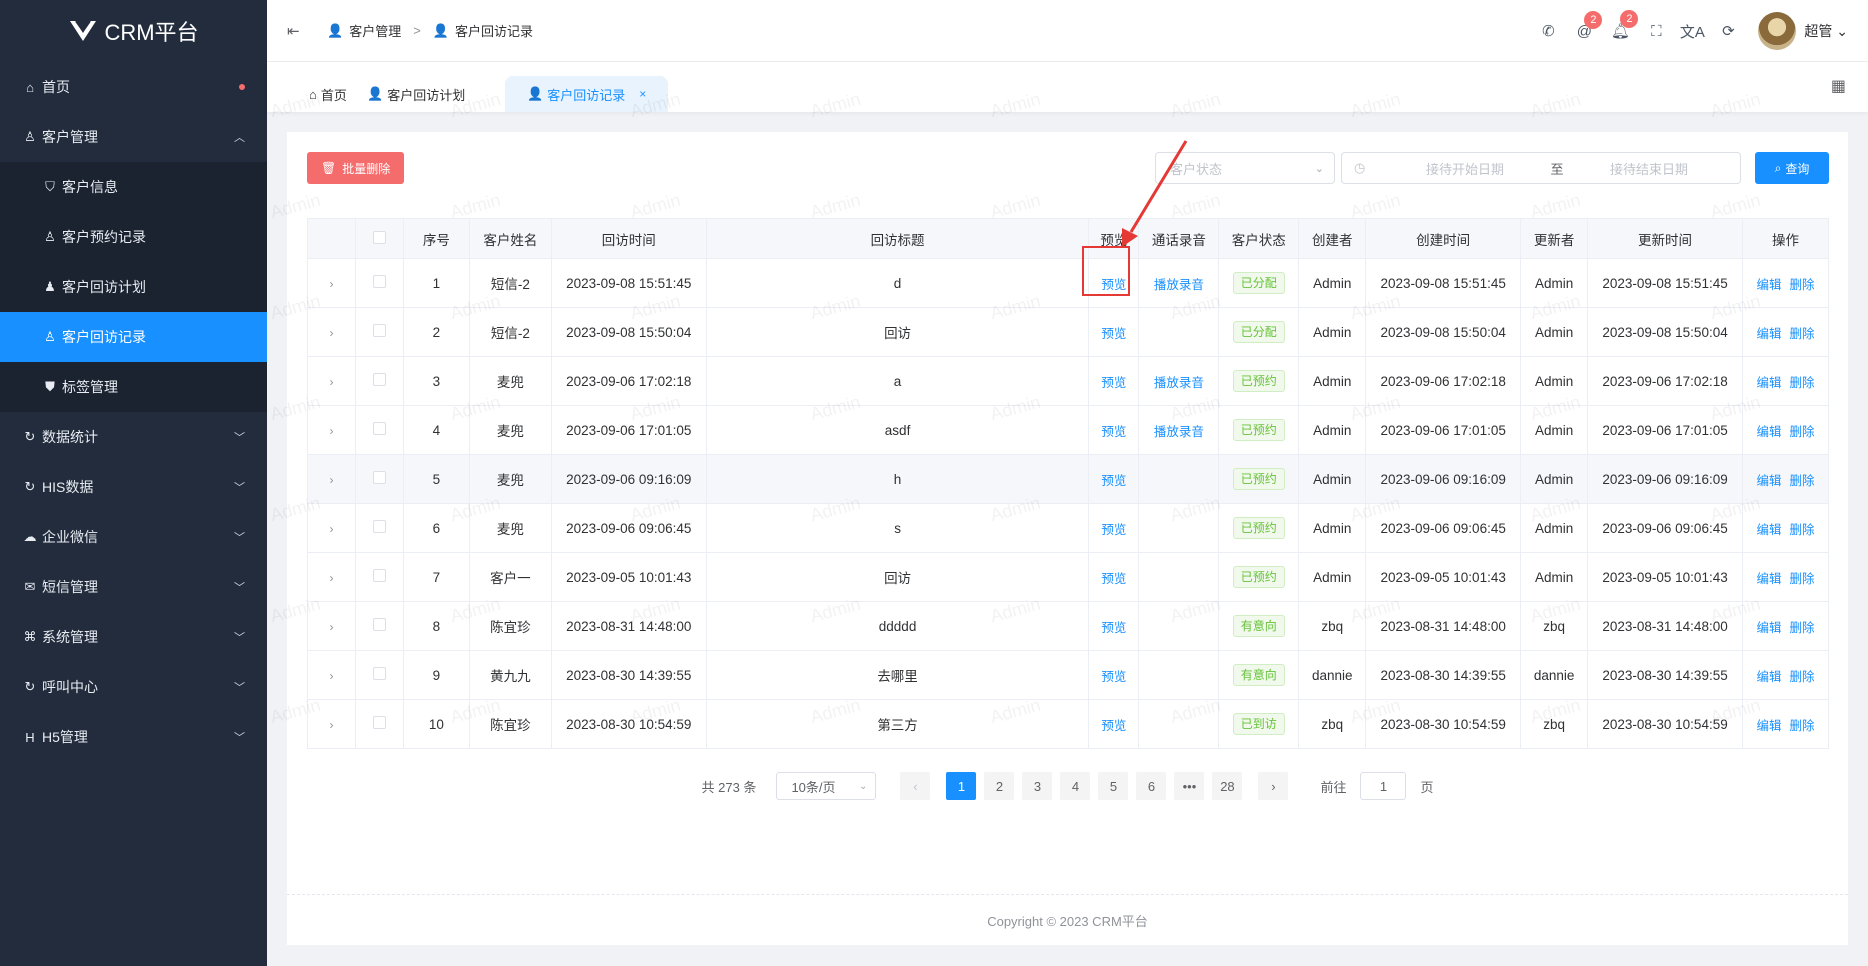 The image size is (1868, 966). I want to click on breadcrumb-item: 客户管理, so click(375, 30).